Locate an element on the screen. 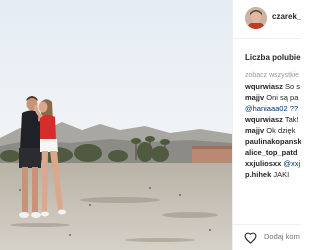 The width and height of the screenshot is (320, 250). comment-item: wqurwiasz Tak! is located at coordinates (273, 120).